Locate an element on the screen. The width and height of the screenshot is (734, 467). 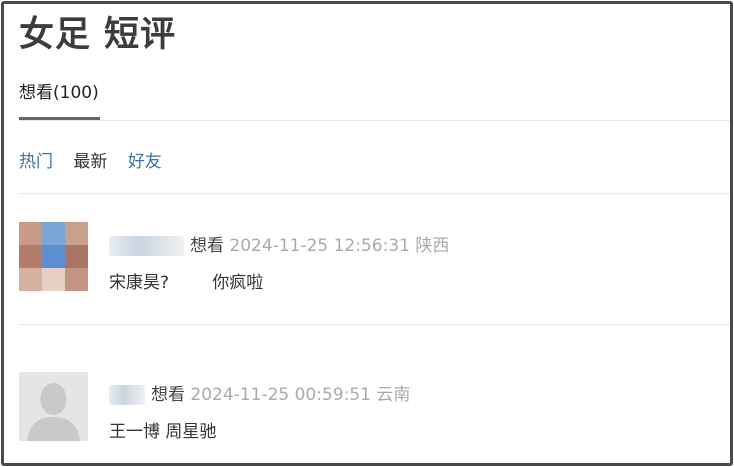
comment-meta: 想看 2024-11-25 12:56:31 陕西 is located at coordinates (279, 243).